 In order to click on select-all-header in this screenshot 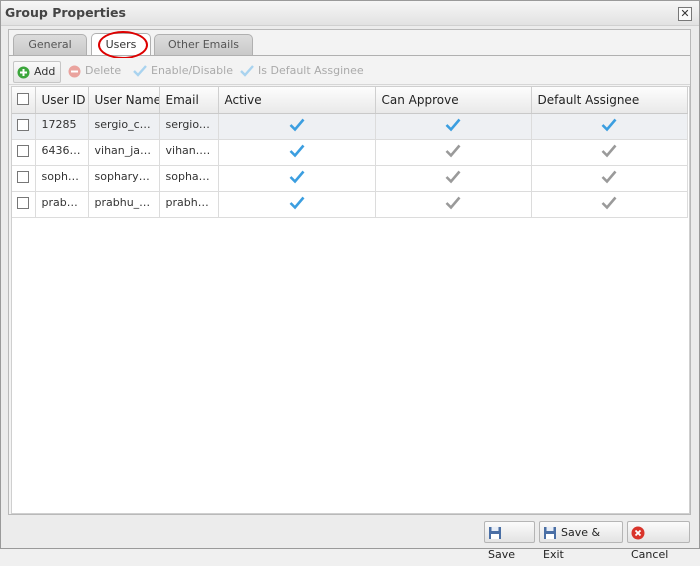, I will do `click(24, 100)`.